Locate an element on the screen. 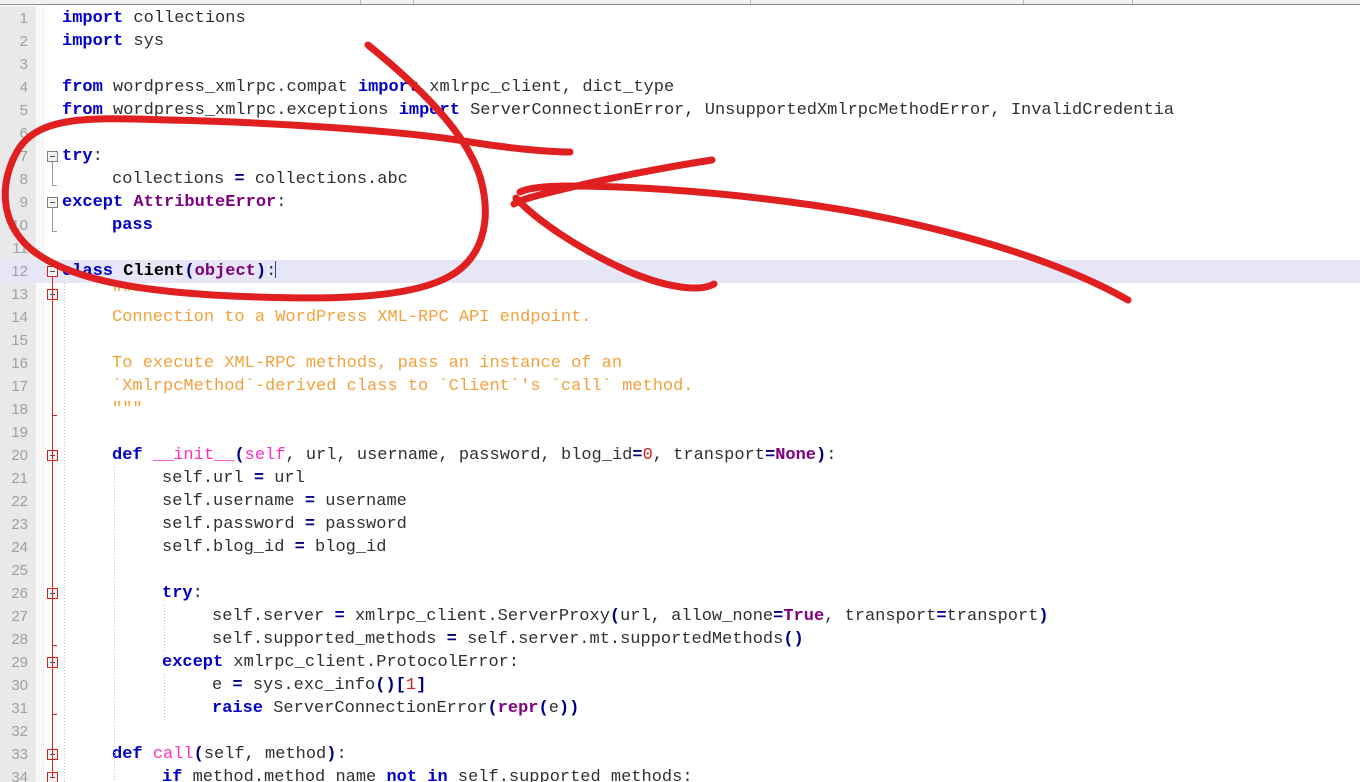 Image resolution: width=1360 pixels, height=782 pixels. line-number: 34 is located at coordinates (19, 775).